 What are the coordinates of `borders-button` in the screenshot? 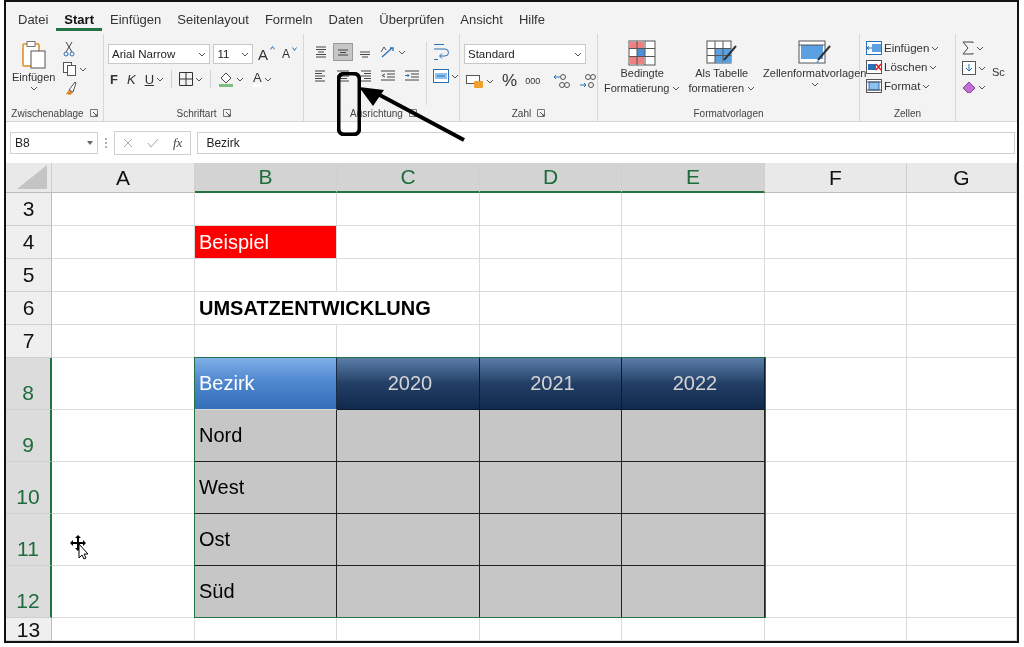 It's located at (191, 79).